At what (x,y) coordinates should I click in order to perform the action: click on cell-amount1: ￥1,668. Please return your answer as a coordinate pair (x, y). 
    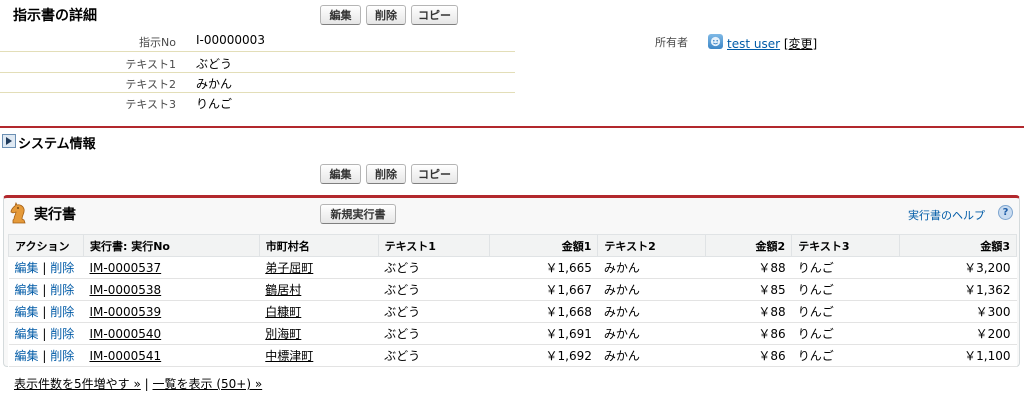
    Looking at the image, I should click on (543, 311).